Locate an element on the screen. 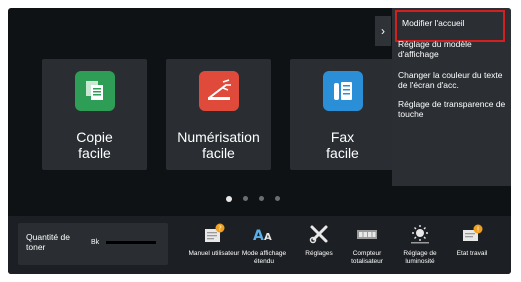  scan-icon is located at coordinates (219, 91).